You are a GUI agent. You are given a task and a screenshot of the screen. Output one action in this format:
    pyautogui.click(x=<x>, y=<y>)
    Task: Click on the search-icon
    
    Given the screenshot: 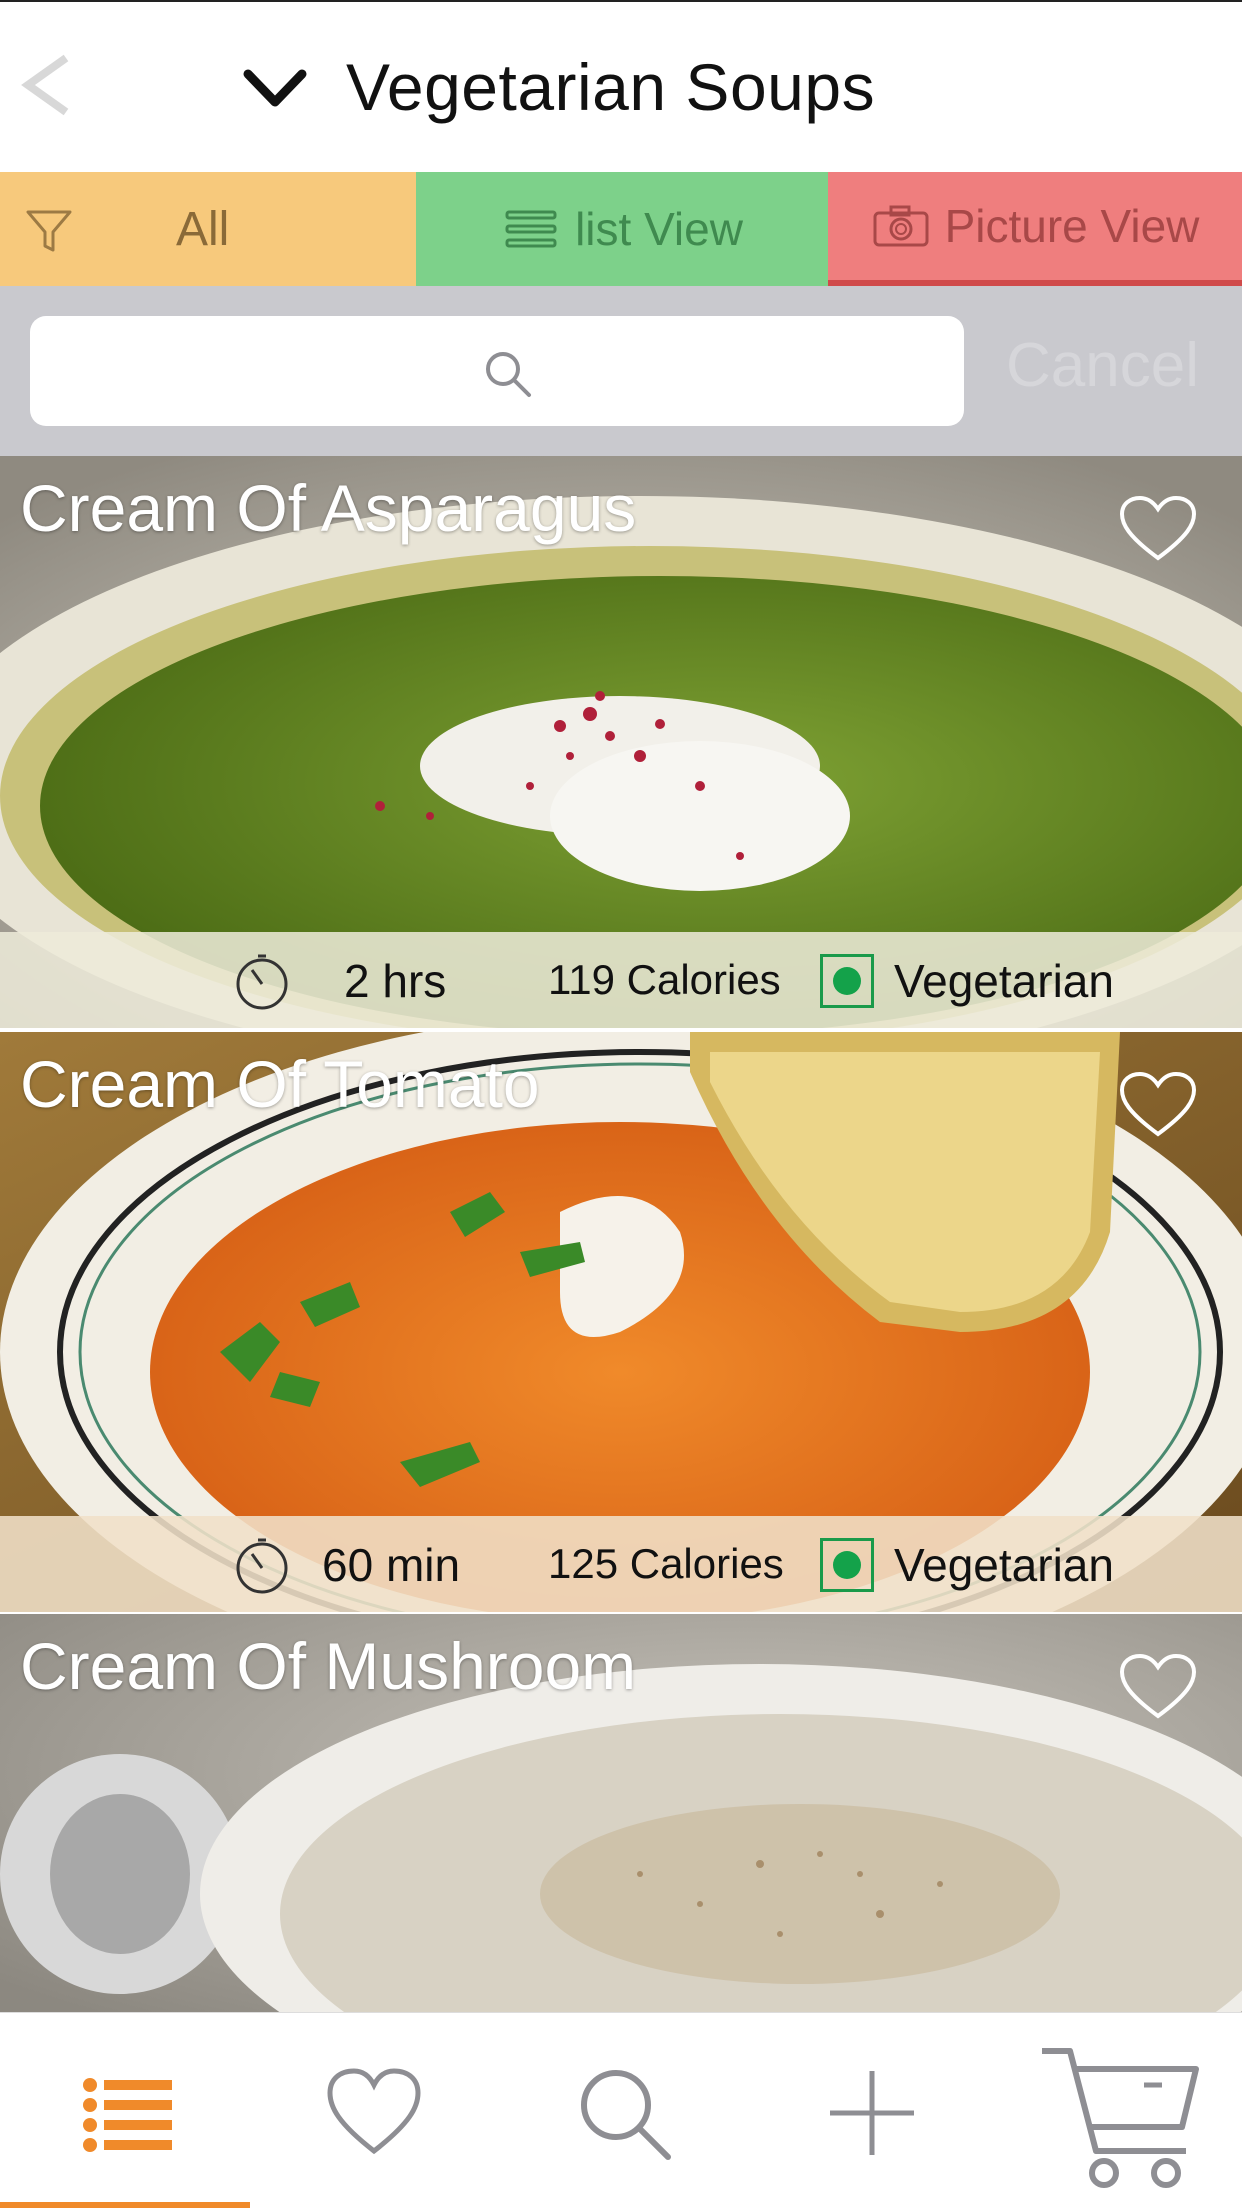 What is the action you would take?
    pyautogui.click(x=626, y=2115)
    